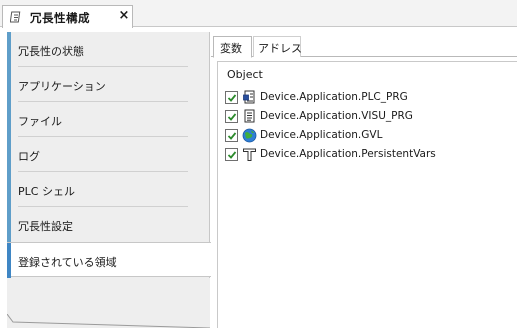 This screenshot has height=328, width=517. Describe the element at coordinates (277, 46) in the screenshot. I see `tab-address: アドレス` at that location.